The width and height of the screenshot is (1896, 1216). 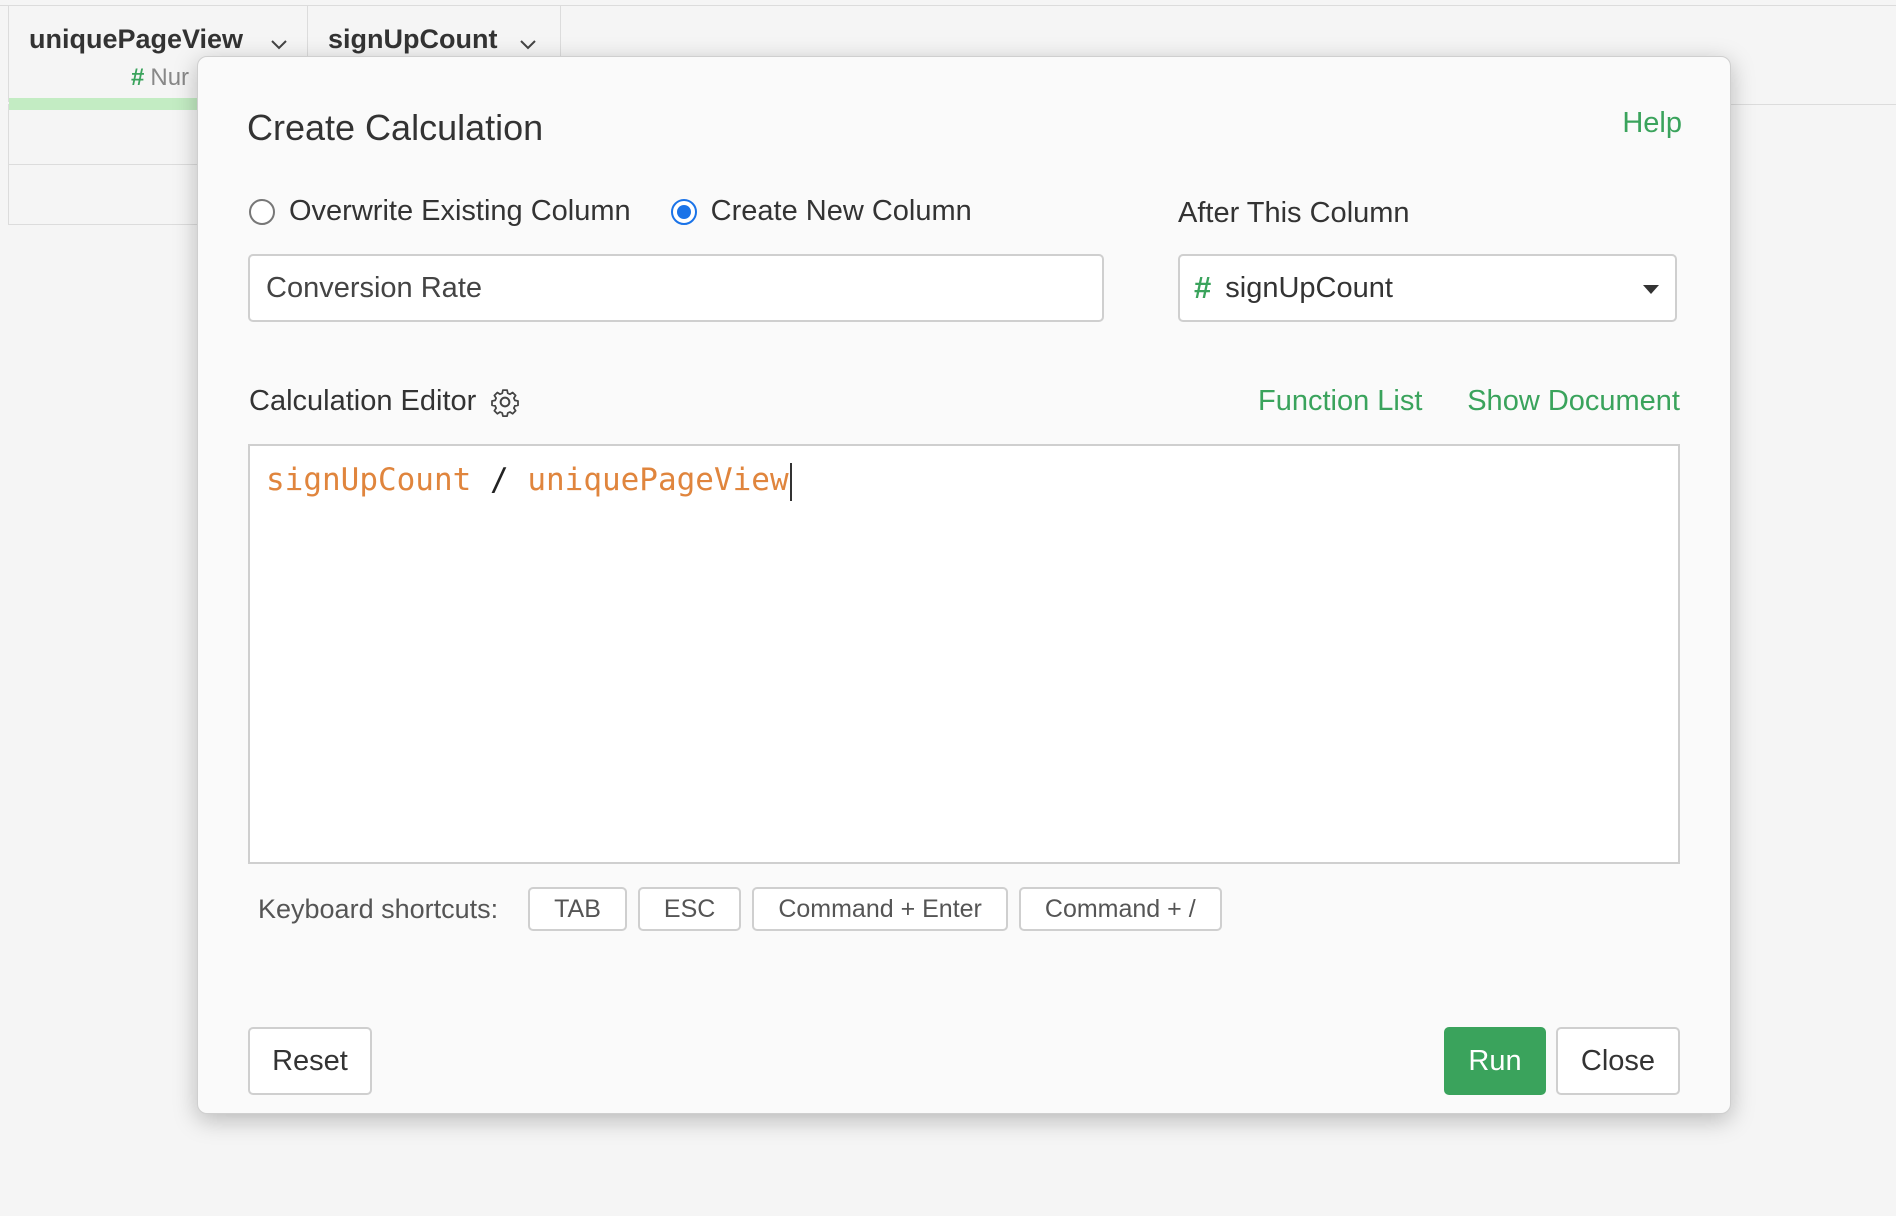 What do you see at coordinates (395, 127) in the screenshot?
I see `dialog-title: Create Calculation` at bounding box center [395, 127].